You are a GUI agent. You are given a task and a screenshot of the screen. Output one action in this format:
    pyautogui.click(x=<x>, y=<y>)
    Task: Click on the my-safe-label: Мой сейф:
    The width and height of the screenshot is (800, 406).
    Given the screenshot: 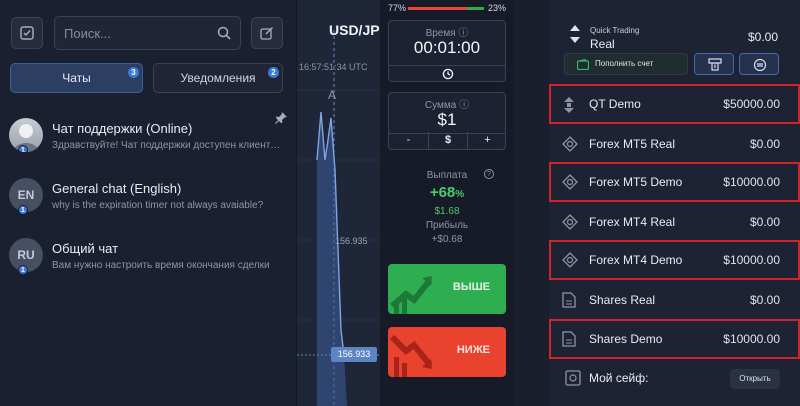 What is the action you would take?
    pyautogui.click(x=619, y=378)
    